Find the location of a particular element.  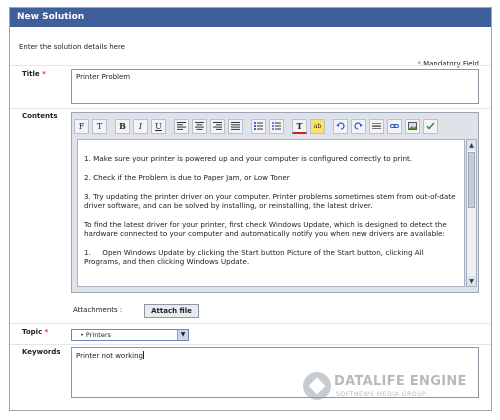

align-right-icon is located at coordinates (217, 126).